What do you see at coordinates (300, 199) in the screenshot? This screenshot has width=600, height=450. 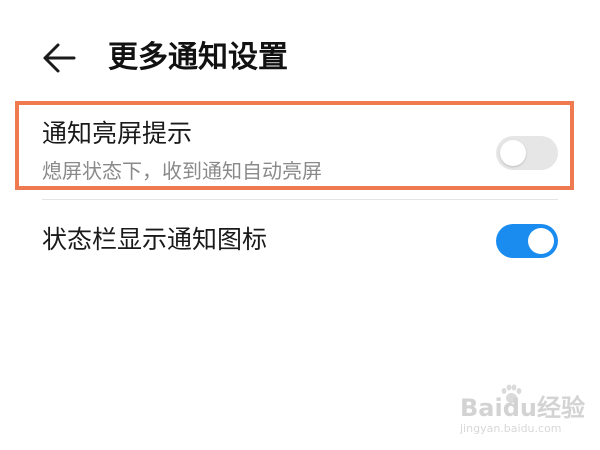 I see `row-divider` at bounding box center [300, 199].